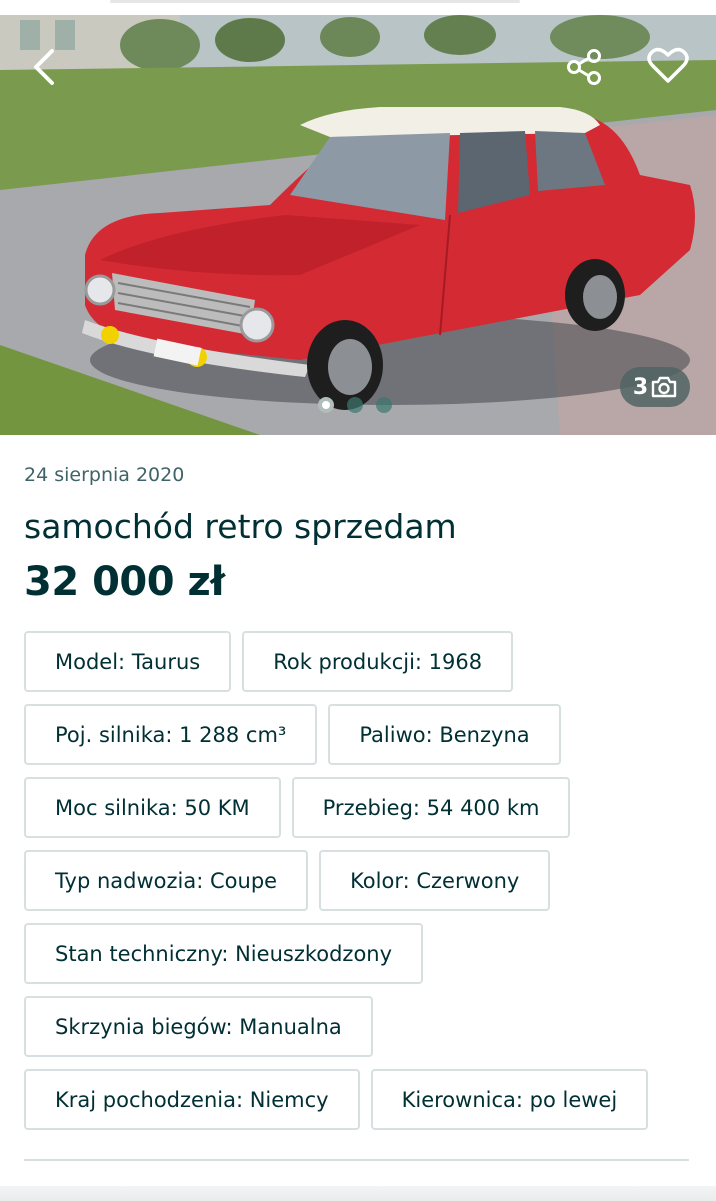 The height and width of the screenshot is (1201, 716). What do you see at coordinates (431, 807) in the screenshot?
I see `param-mileage: Przebieg: 54 400 km` at bounding box center [431, 807].